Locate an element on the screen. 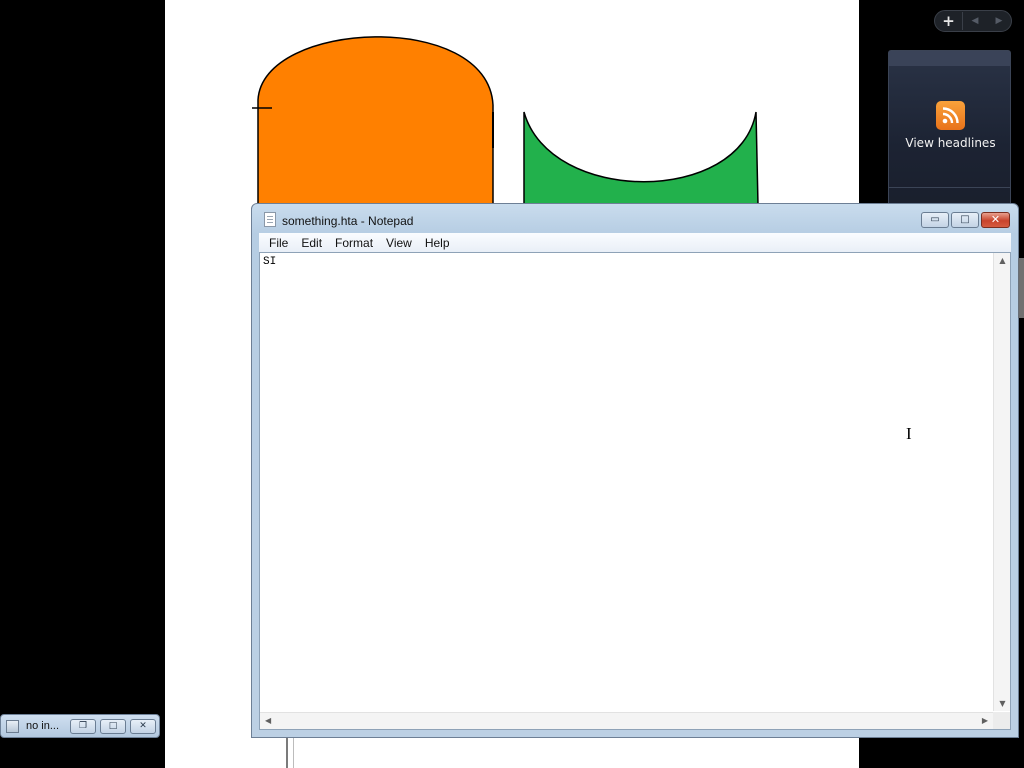 Image resolution: width=1024 pixels, height=768 pixels. scroll-right-arrow-icon: ▶ is located at coordinates (985, 720).